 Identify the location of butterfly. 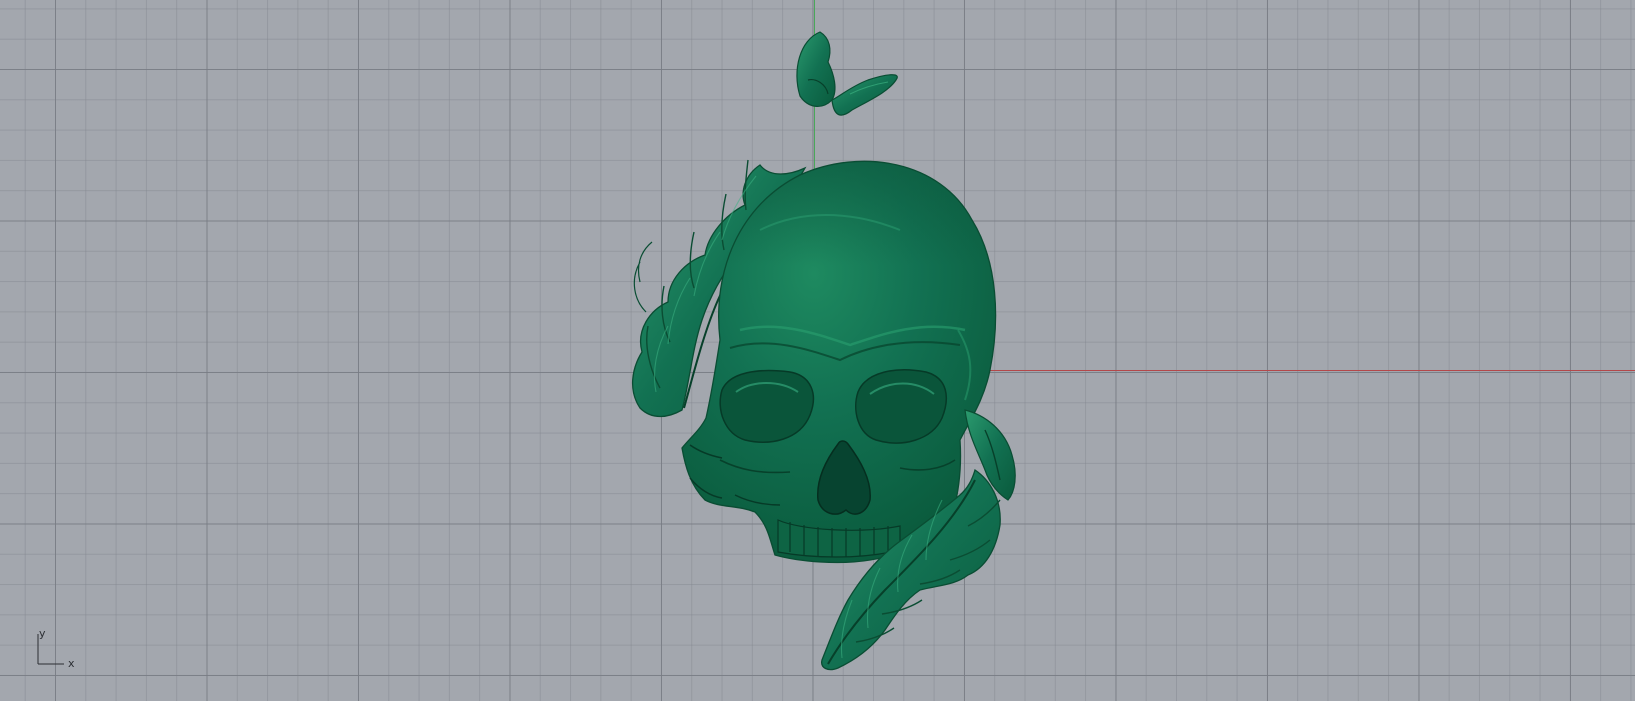
(847, 73).